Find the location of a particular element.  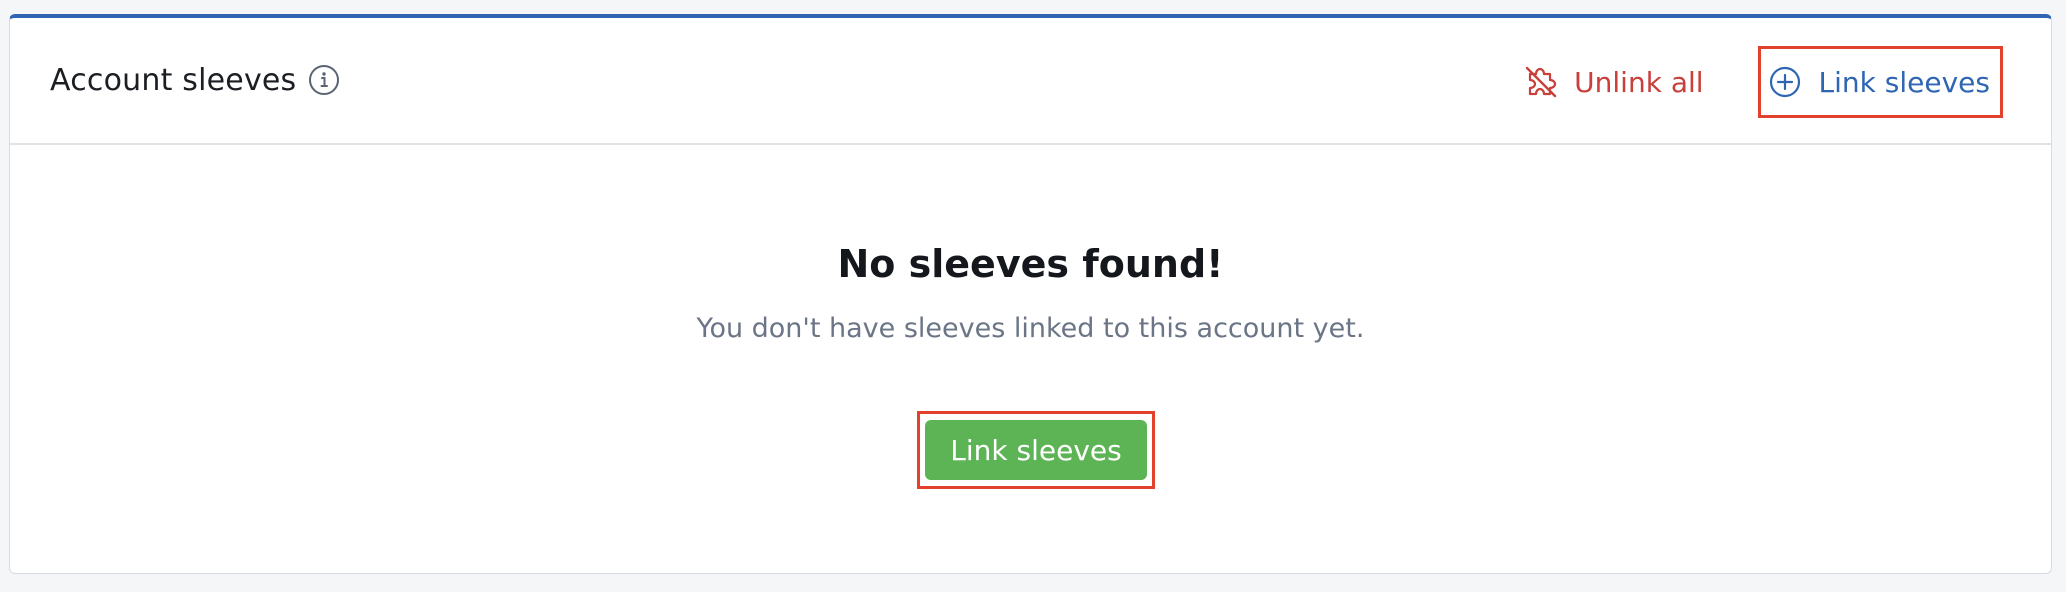

title-wrap: Account sleeves is located at coordinates (195, 80).